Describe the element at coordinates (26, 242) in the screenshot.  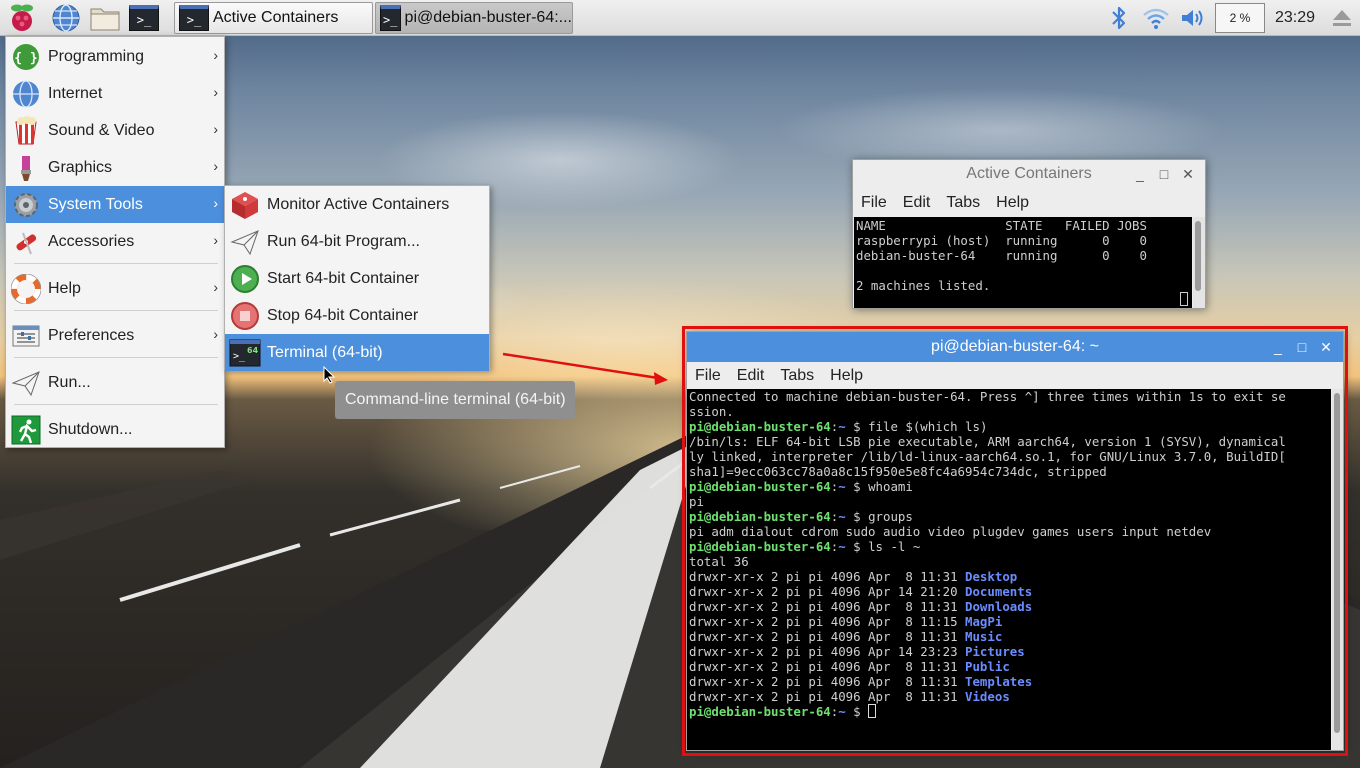
I see `accessories-icon` at that location.